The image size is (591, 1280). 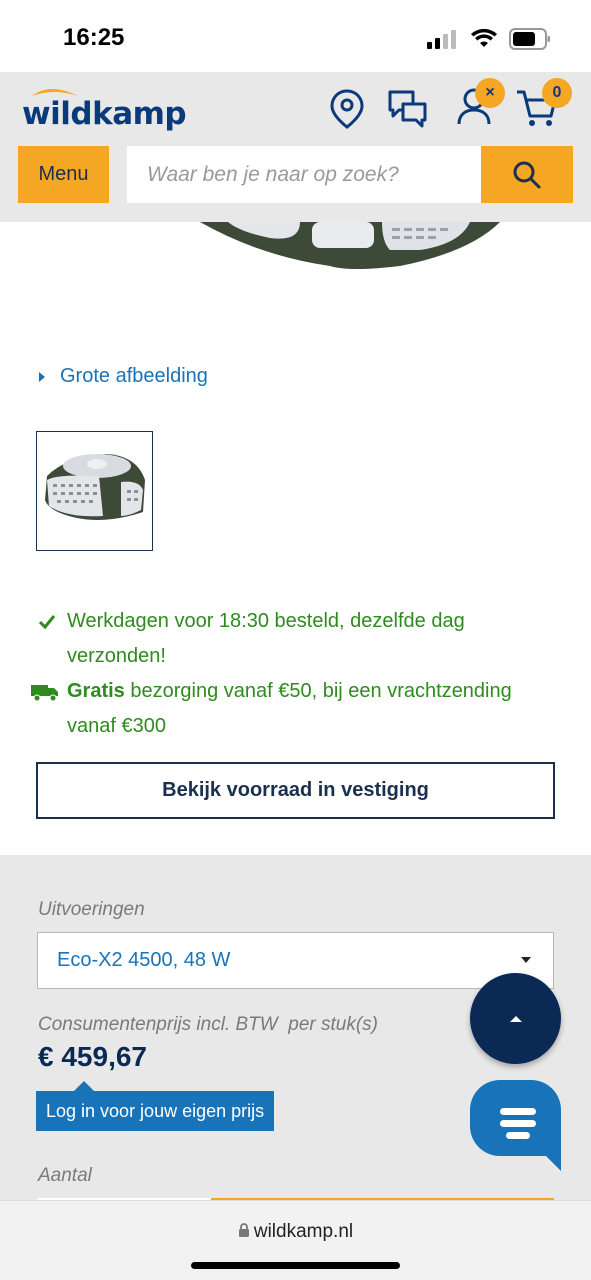 What do you see at coordinates (65, 1175) in the screenshot?
I see `quantity-label: Aantal` at bounding box center [65, 1175].